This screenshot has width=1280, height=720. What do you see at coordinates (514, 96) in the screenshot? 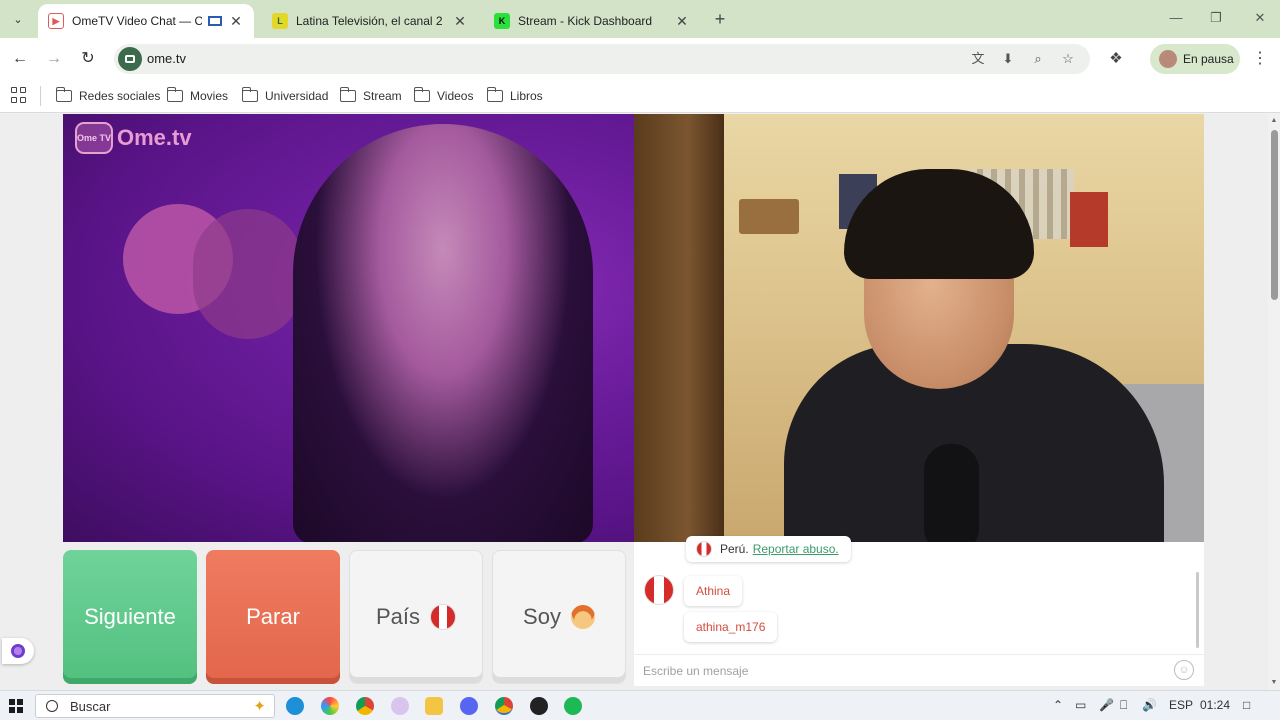
I see `bookmark-libros: Libros` at bounding box center [514, 96].